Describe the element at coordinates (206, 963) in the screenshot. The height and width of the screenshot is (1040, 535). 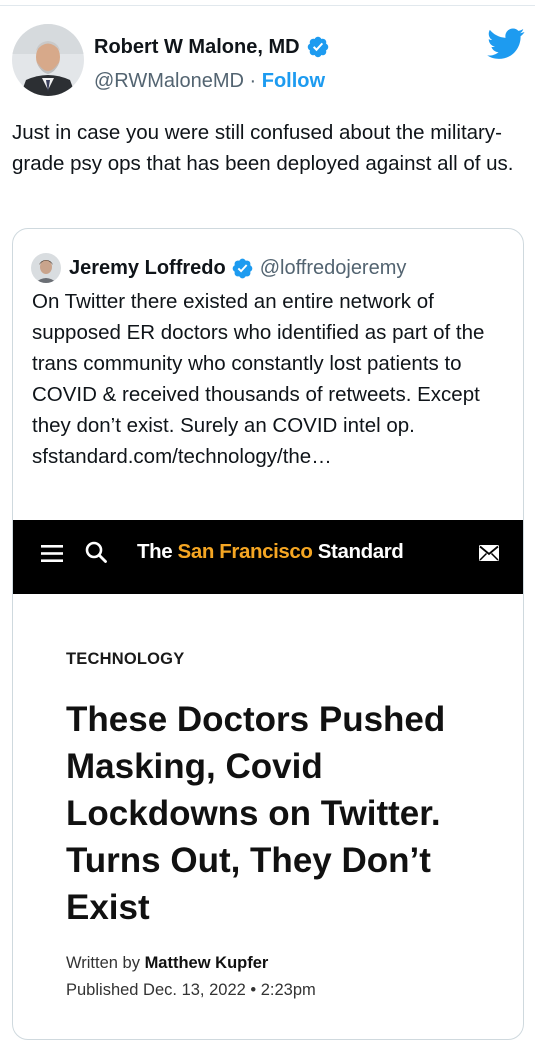
I see `article-author: Matthew Kupfer` at that location.